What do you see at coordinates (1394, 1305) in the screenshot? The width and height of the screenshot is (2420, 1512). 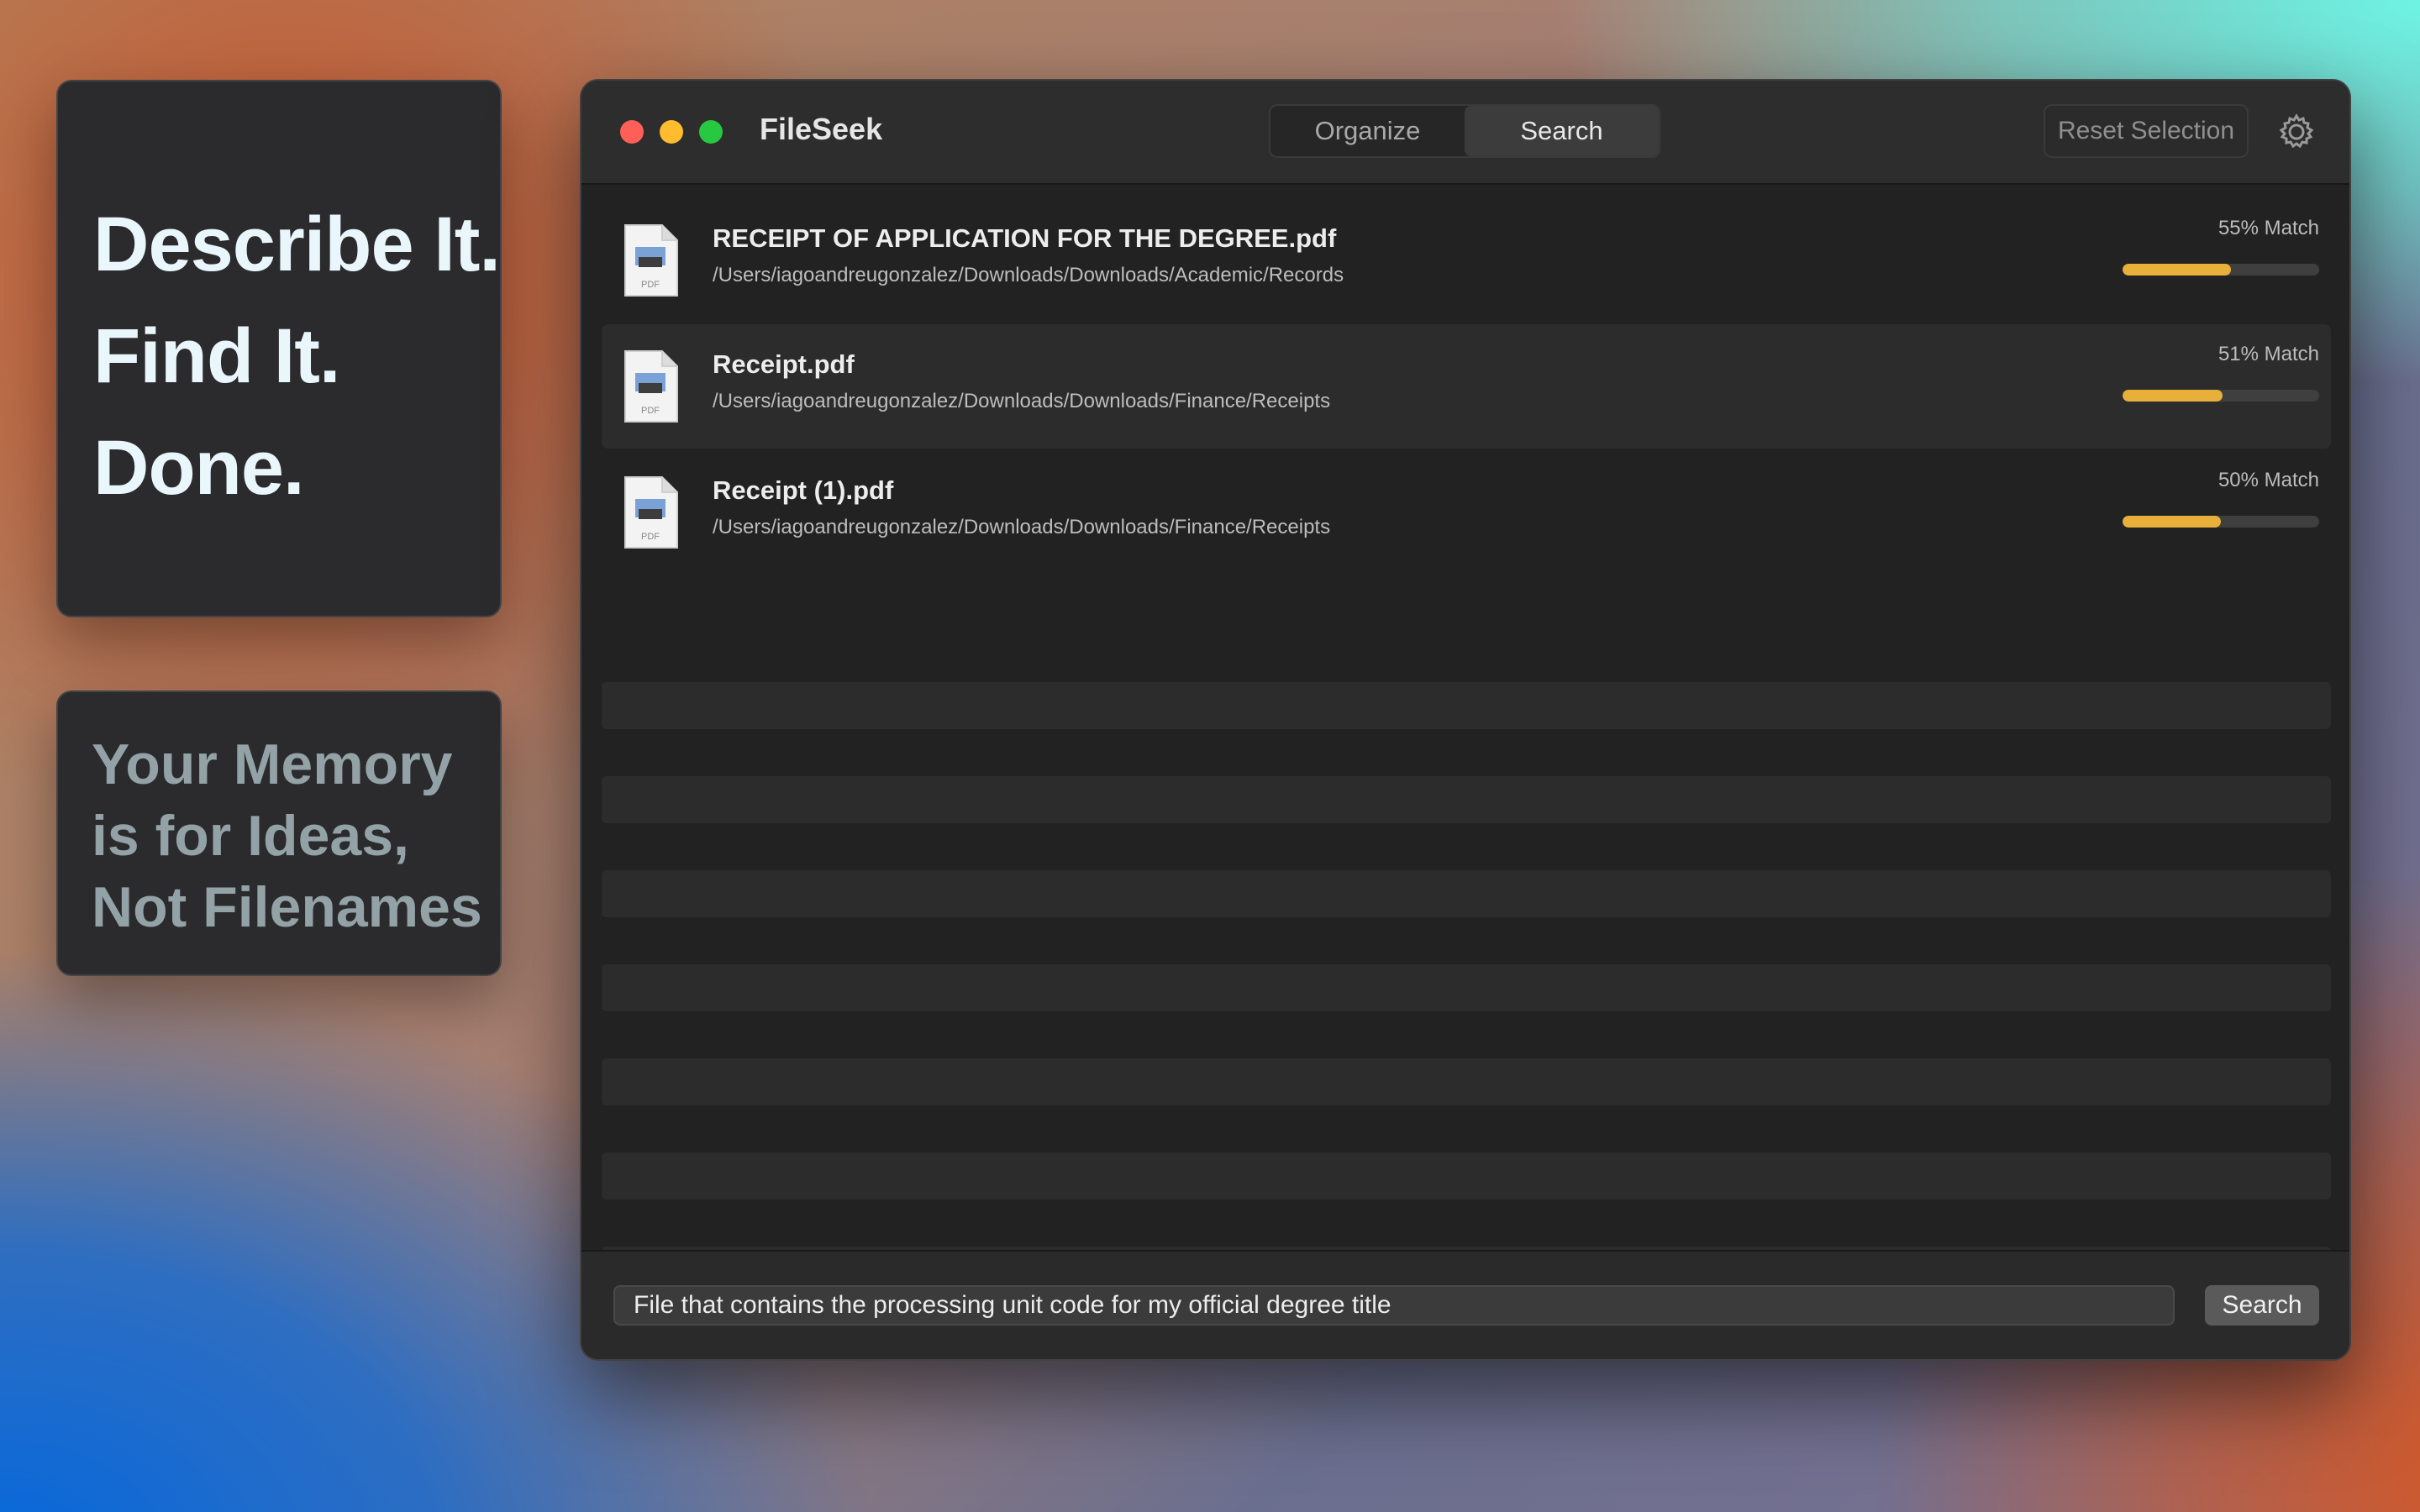 I see `search-input` at bounding box center [1394, 1305].